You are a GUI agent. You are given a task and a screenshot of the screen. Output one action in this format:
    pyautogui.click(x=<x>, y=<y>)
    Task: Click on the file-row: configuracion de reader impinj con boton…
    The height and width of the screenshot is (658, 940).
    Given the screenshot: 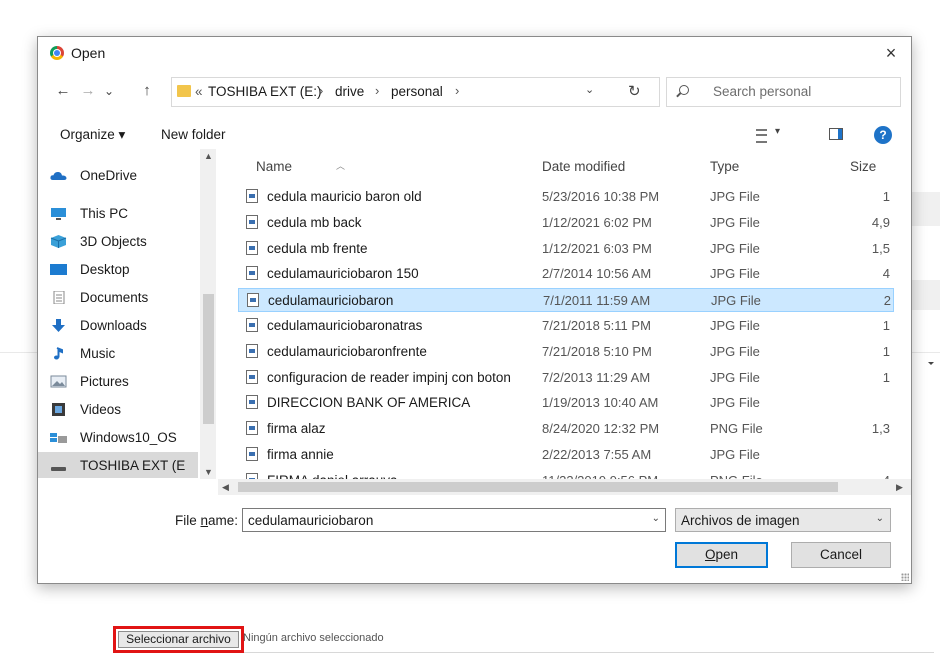 What is the action you would take?
    pyautogui.click(x=566, y=378)
    